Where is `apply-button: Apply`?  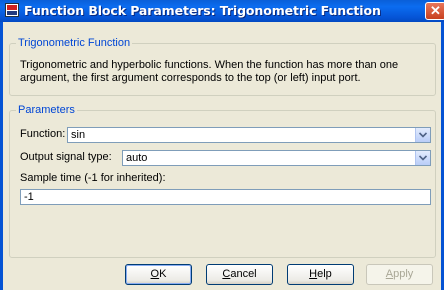
apply-button: Apply is located at coordinates (399, 274).